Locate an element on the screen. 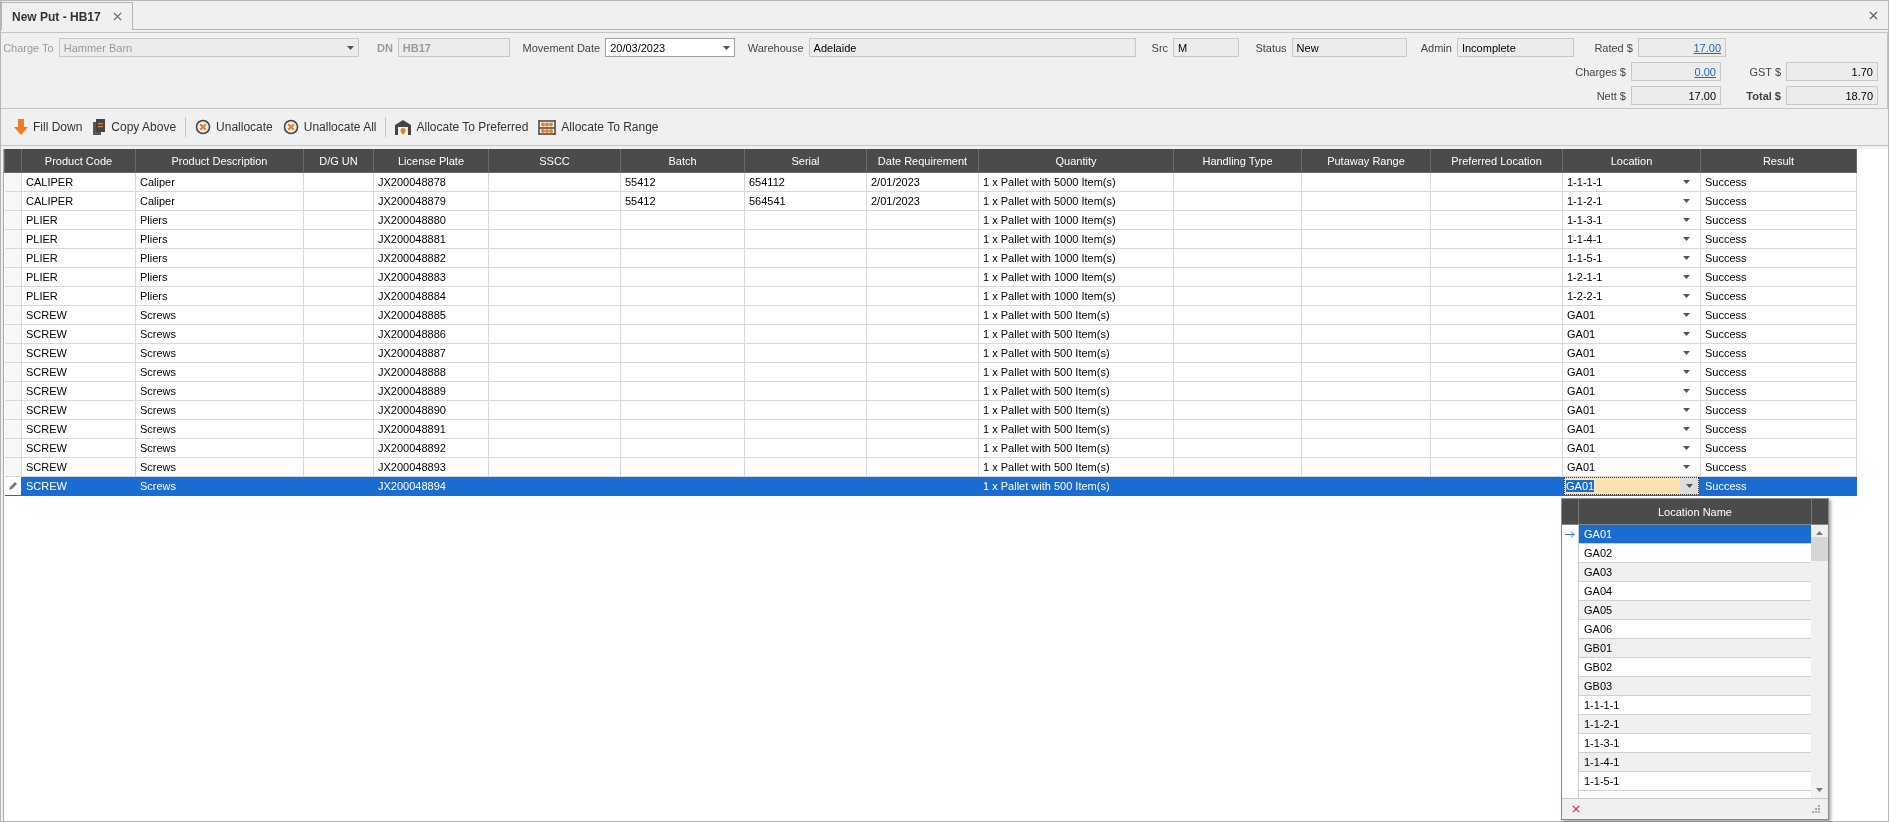 This screenshot has width=1889, height=822. column-header: Serial is located at coordinates (805, 161).